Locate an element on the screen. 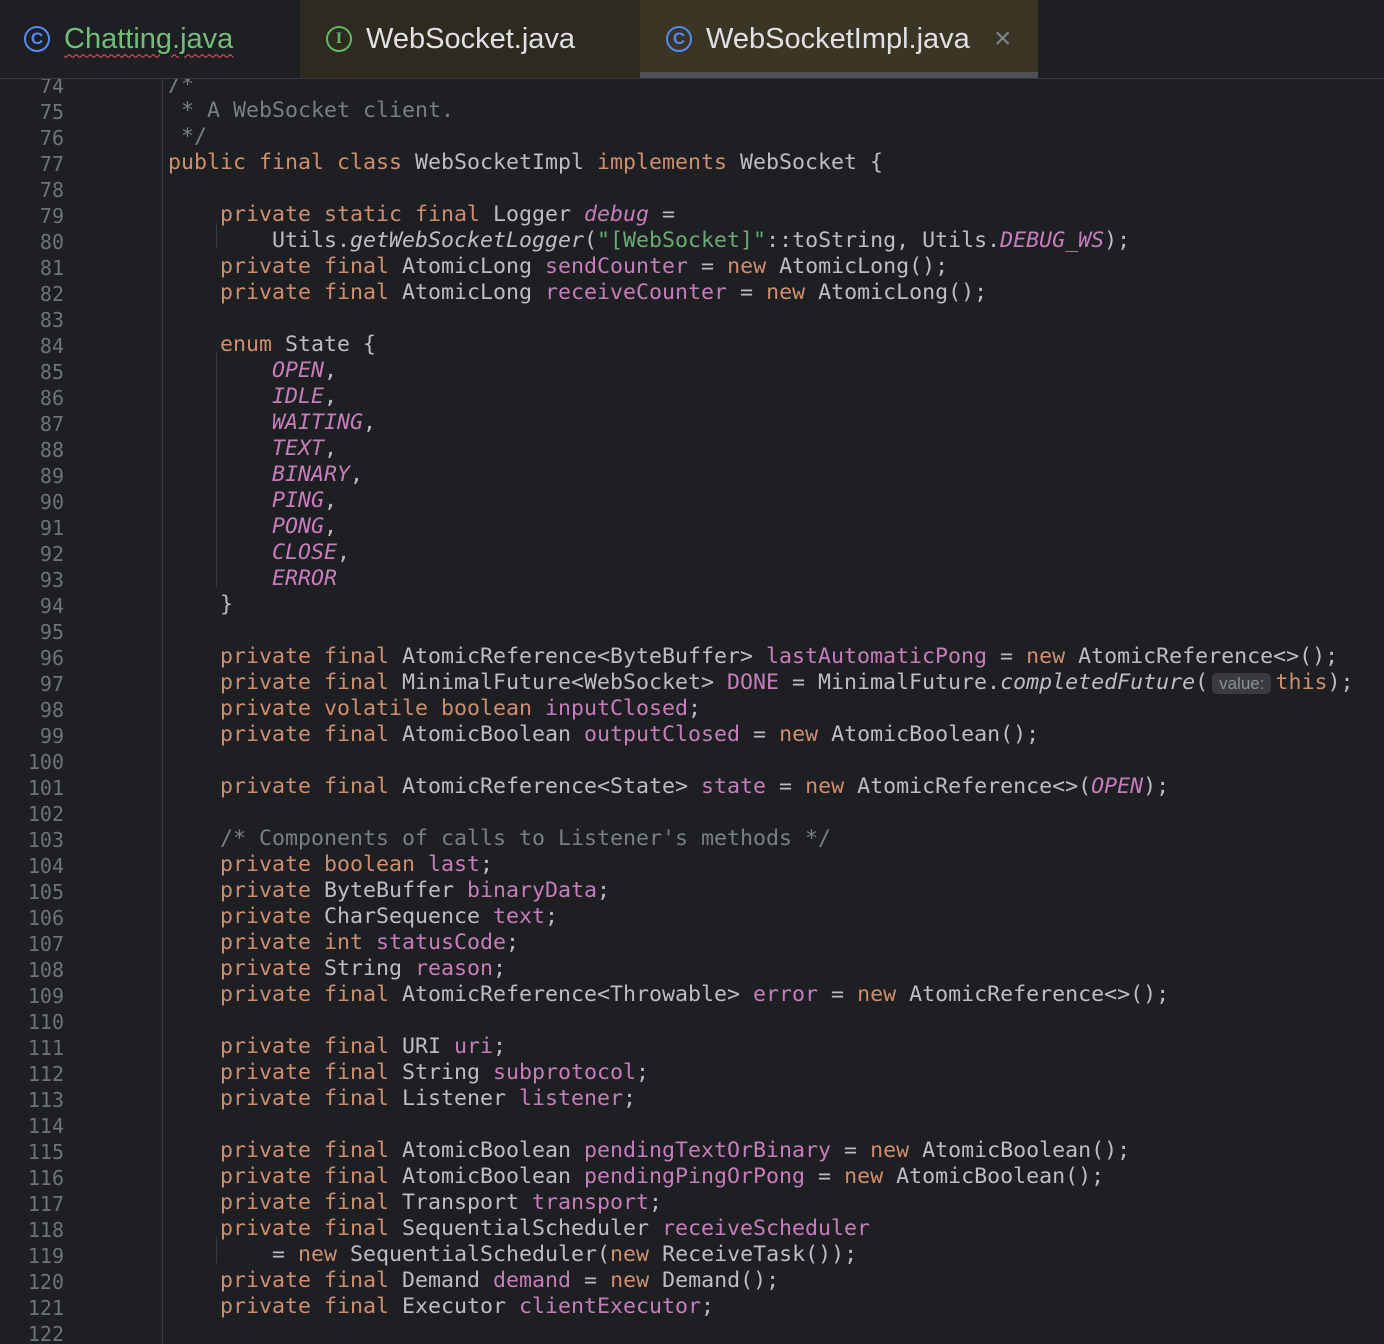 The height and width of the screenshot is (1344, 1384). code-token: AtomicReference<Throwable> is located at coordinates (578, 994).